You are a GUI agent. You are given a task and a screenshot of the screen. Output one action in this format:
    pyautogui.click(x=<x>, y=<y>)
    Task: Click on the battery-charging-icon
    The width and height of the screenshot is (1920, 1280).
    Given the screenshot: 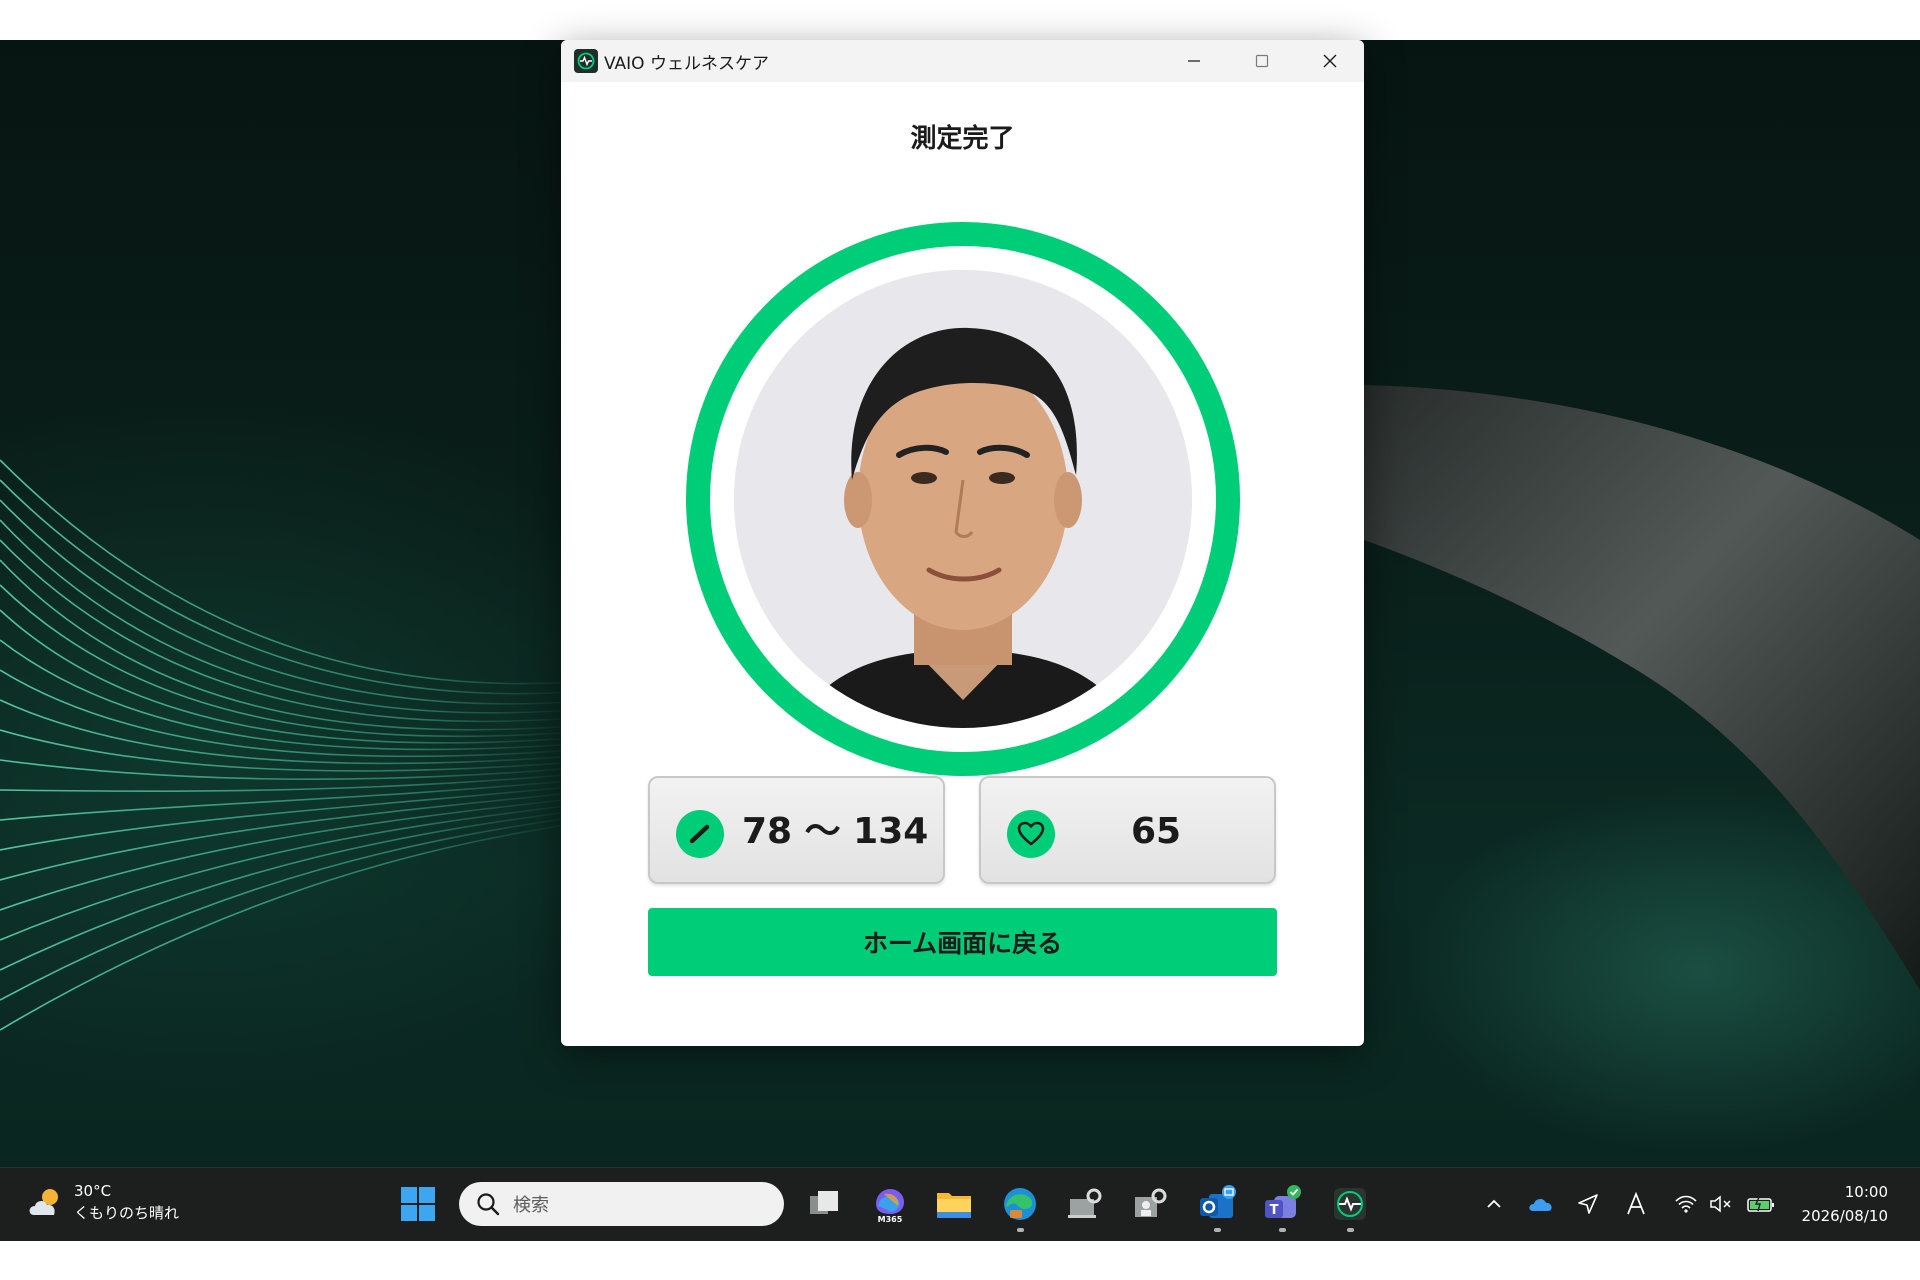 What is the action you would take?
    pyautogui.click(x=1760, y=1203)
    